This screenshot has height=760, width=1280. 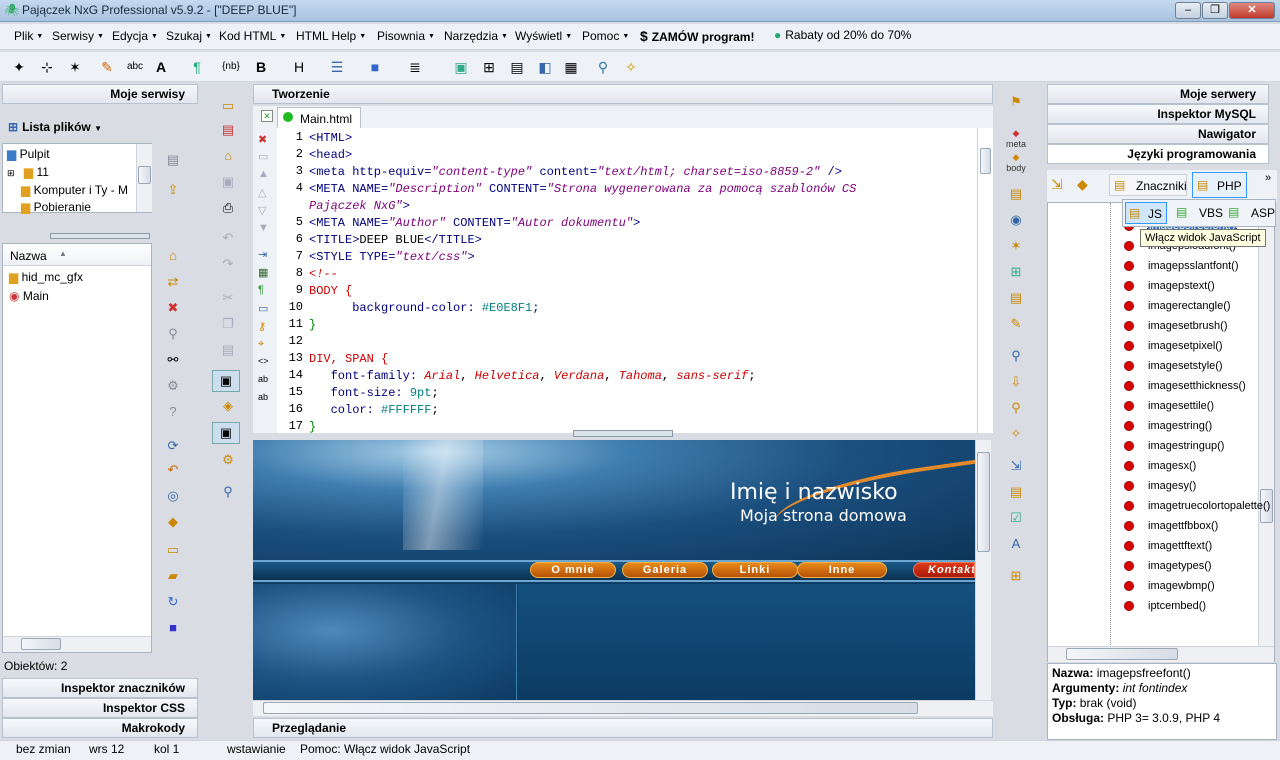 I want to click on new-file-icon: ▭, so click(x=173, y=550).